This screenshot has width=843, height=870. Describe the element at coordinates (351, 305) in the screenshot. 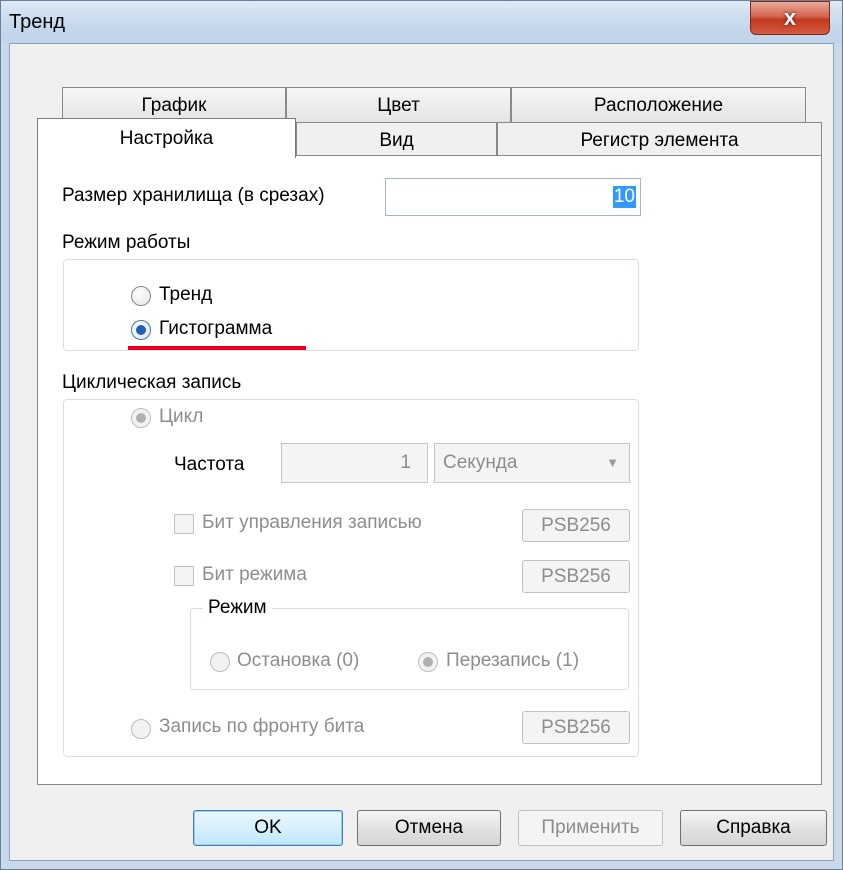

I see `operation-mode-group` at that location.